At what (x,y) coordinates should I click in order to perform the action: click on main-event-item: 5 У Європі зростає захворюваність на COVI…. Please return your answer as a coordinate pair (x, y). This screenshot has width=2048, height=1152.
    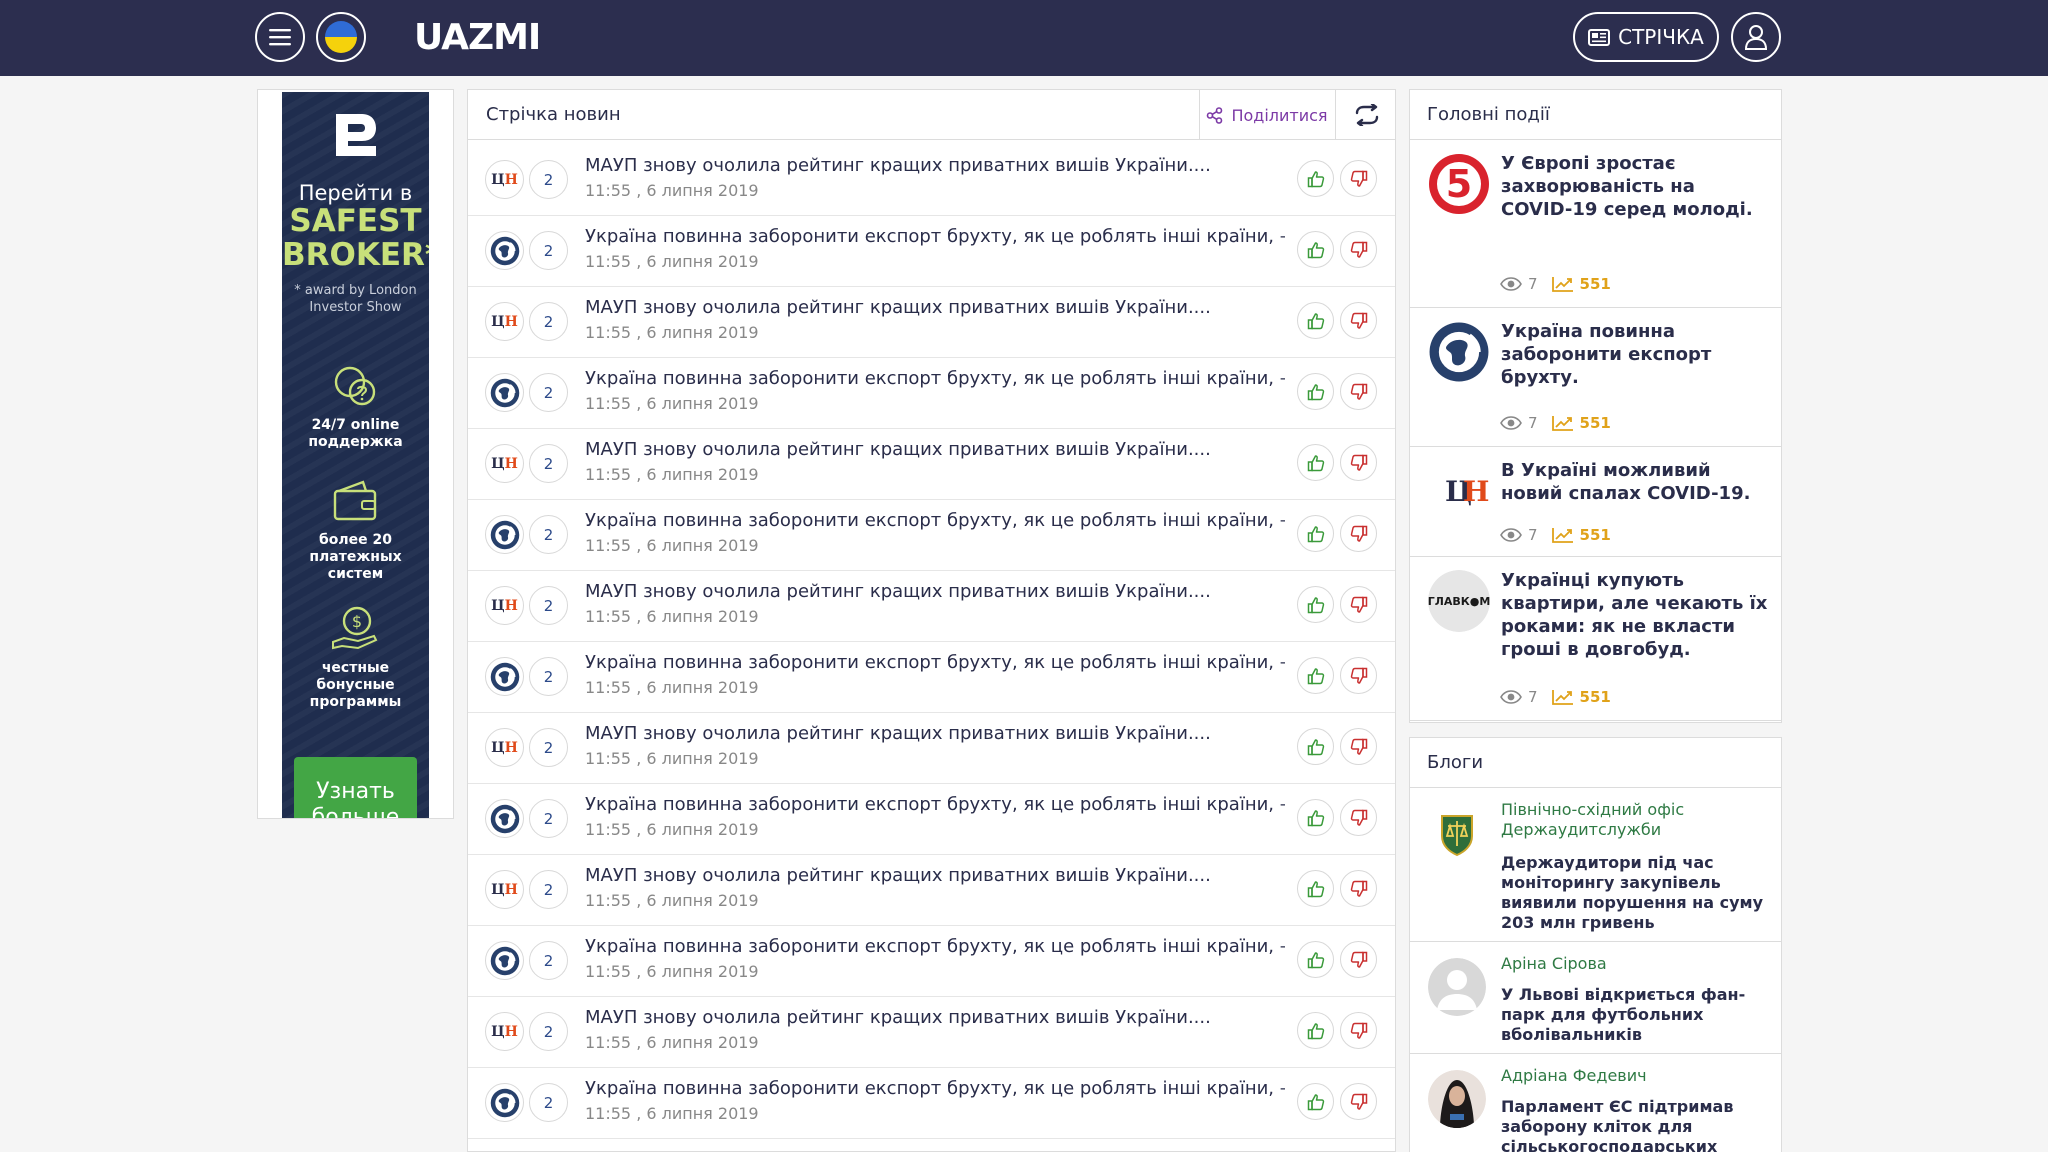
    Looking at the image, I should click on (1595, 224).